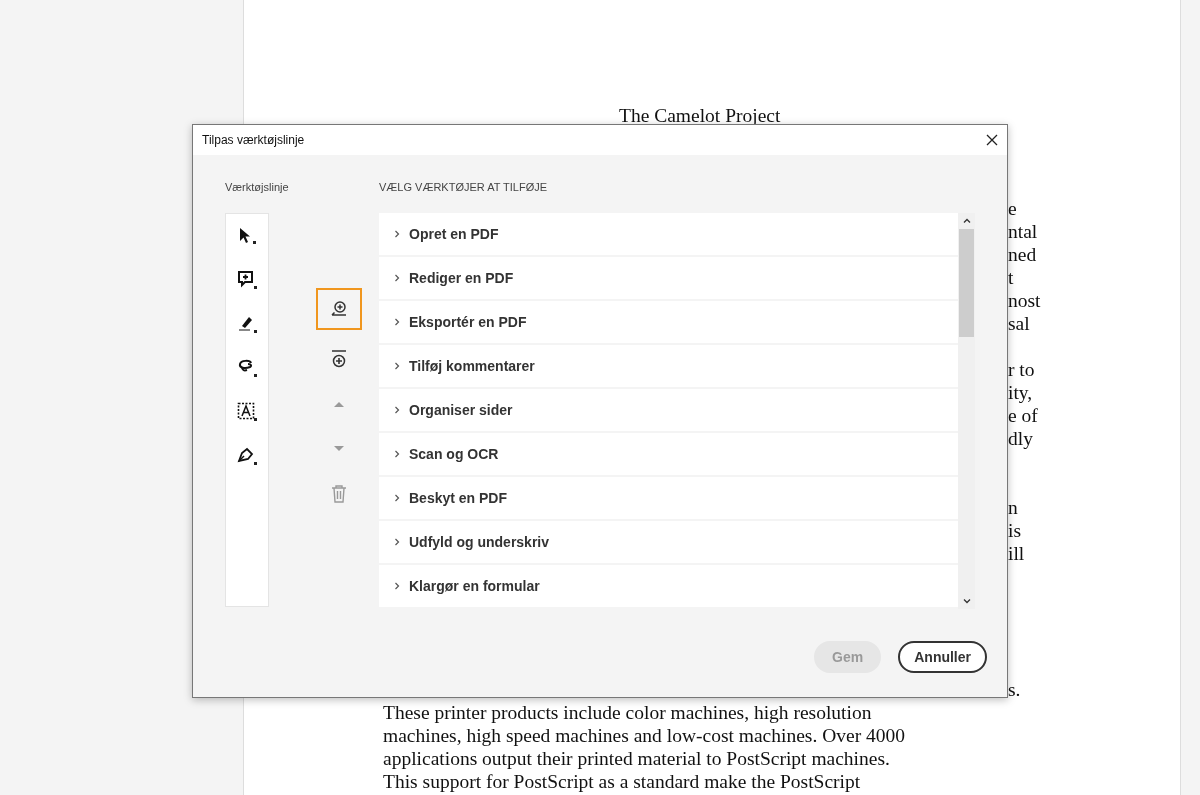 Image resolution: width=1200 pixels, height=795 pixels. I want to click on tool-category-item: Udfyld og underskriv, so click(668, 542).